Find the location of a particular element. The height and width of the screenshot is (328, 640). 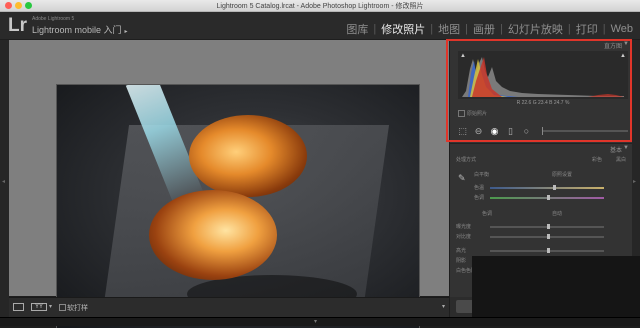

temp-slider-knob is located at coordinates (554, 187).